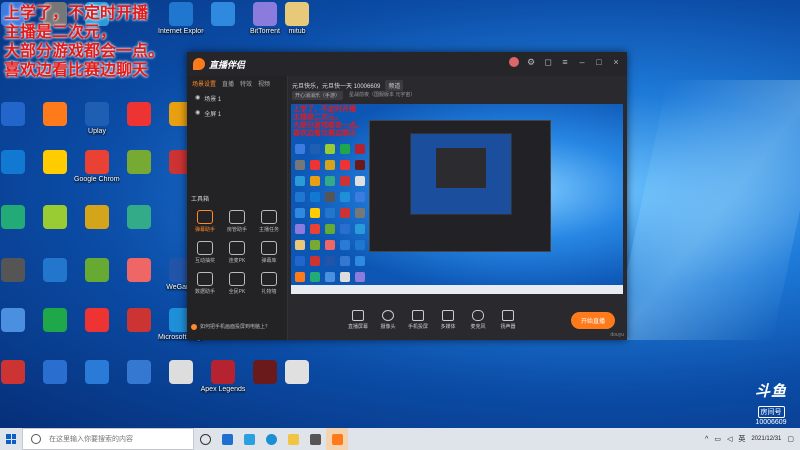 This screenshot has width=800, height=450. What do you see at coordinates (771, 412) in the screenshot?
I see `watermark-room-label: 房间号` at bounding box center [771, 412].